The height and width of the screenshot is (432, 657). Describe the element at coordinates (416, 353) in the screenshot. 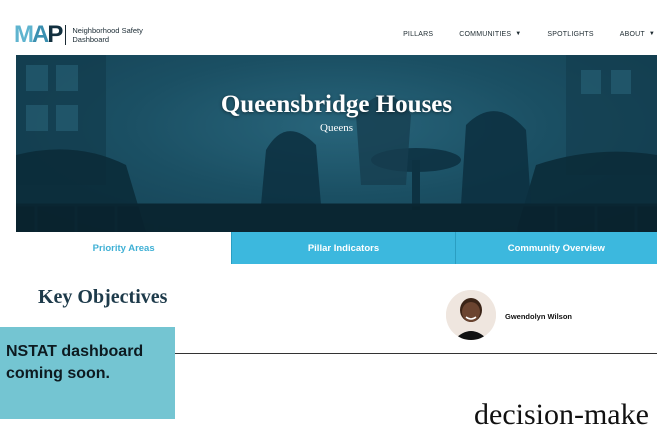

I see `section-divider` at that location.